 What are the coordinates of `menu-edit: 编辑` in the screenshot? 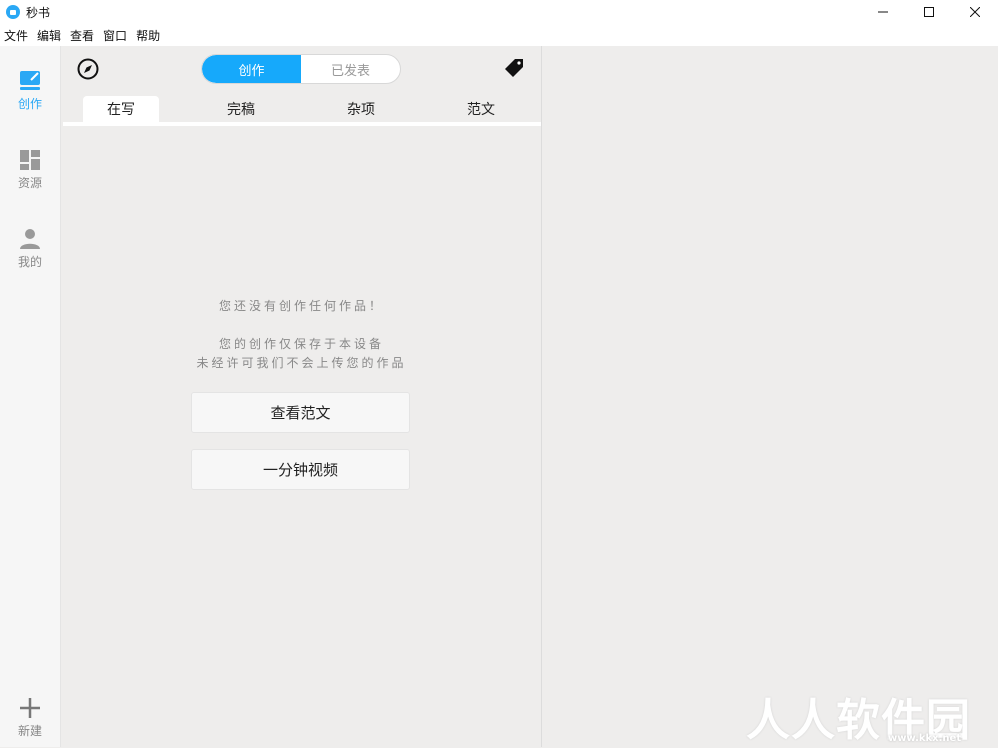 It's located at (50, 35).